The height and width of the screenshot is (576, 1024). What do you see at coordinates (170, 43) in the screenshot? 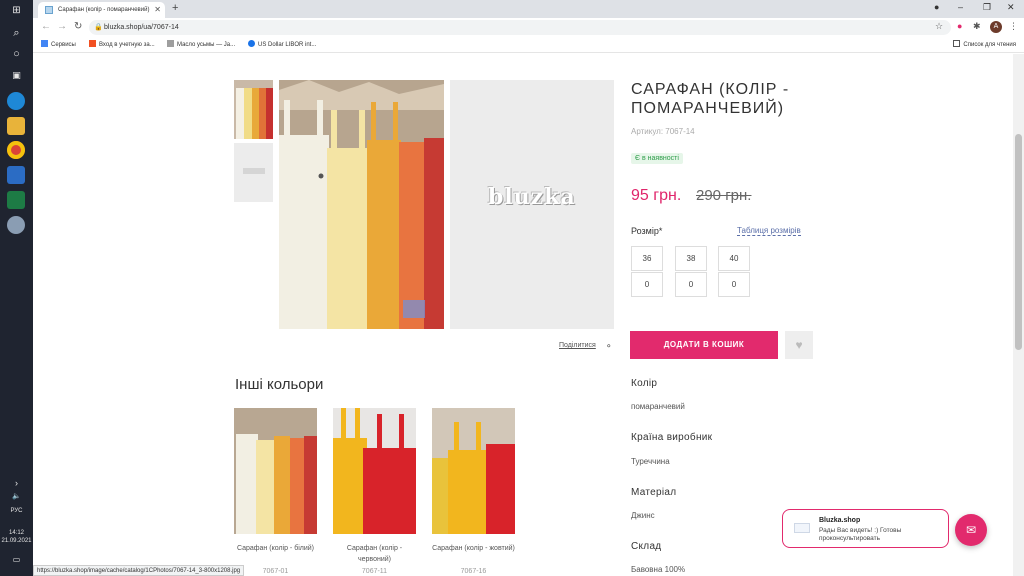
I see `link-icon` at bounding box center [170, 43].